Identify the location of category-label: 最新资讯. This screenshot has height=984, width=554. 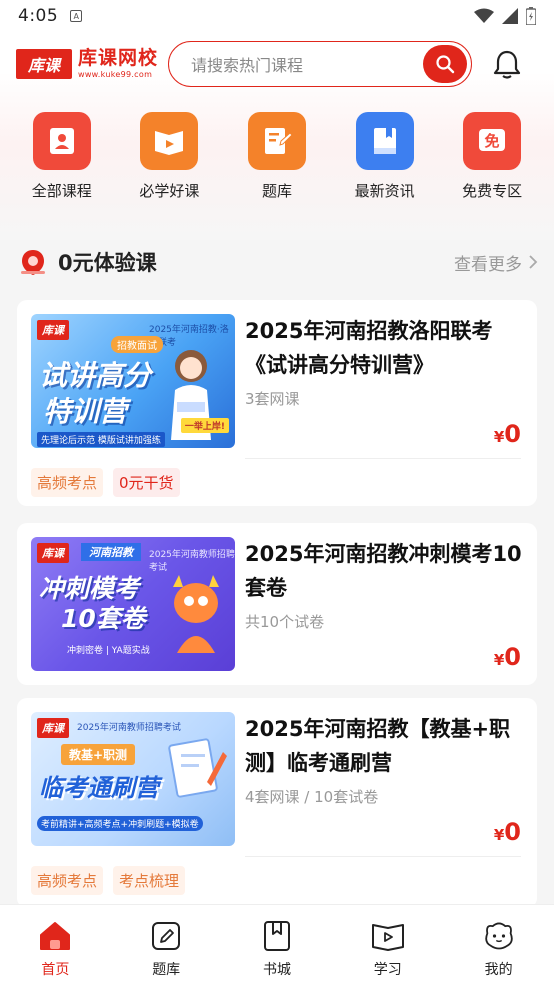
(384, 191).